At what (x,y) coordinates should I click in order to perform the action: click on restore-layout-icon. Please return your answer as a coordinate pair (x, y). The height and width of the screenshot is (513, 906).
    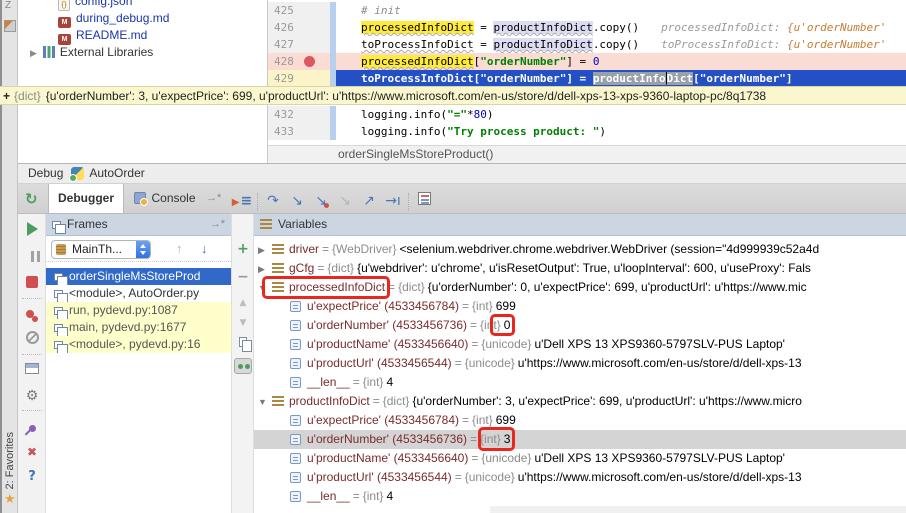
    Looking at the image, I should click on (32, 370).